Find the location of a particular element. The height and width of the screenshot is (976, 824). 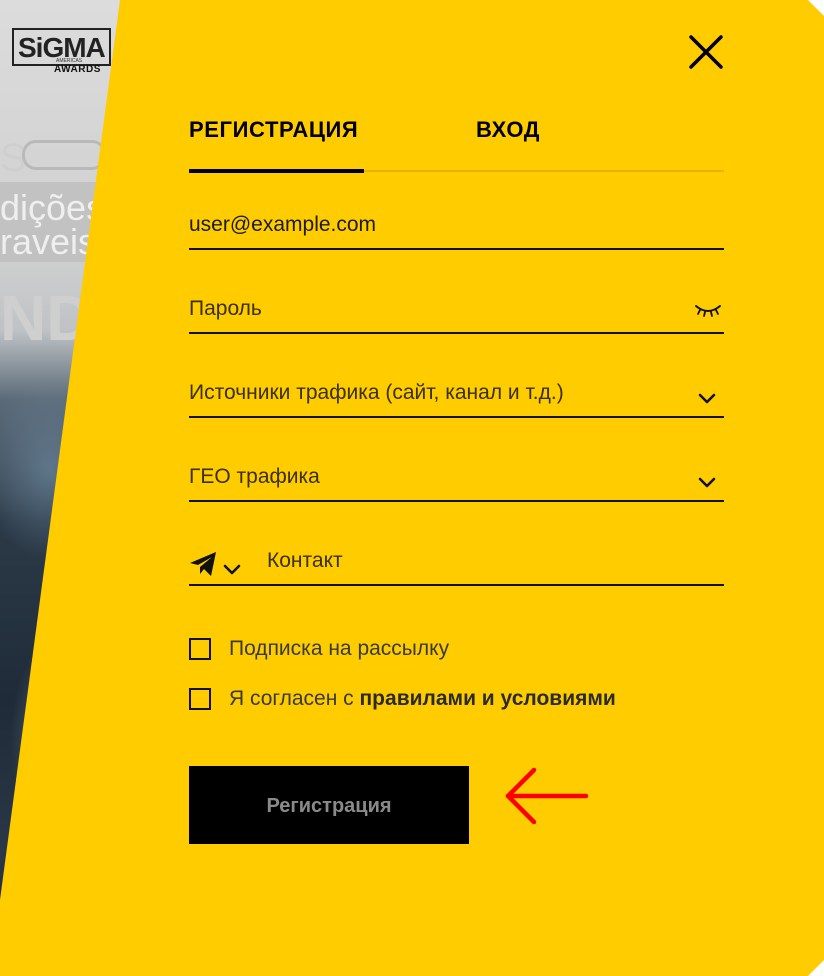

password-field-placeholder: Пароль is located at coordinates (225, 308).